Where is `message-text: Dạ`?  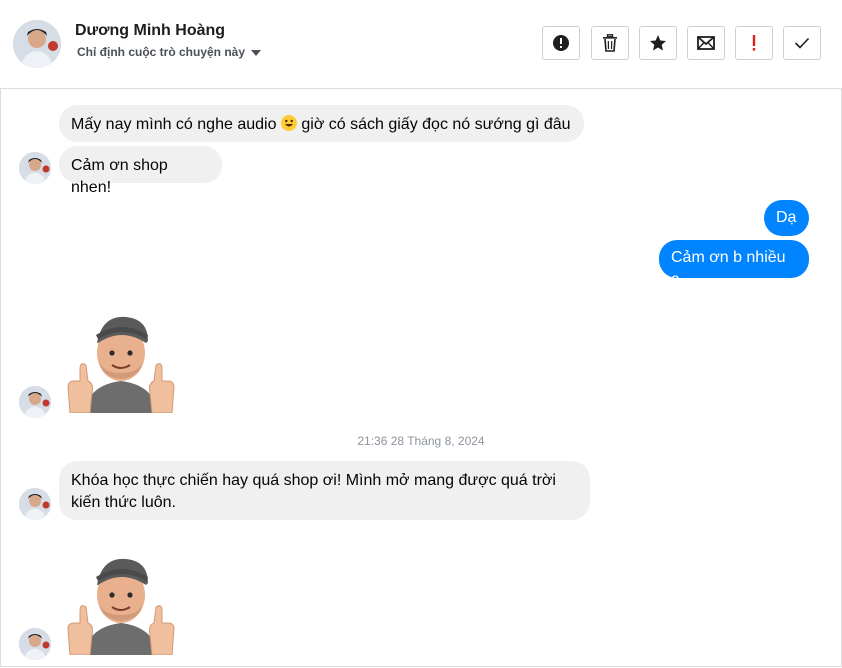 message-text: Dạ is located at coordinates (786, 217).